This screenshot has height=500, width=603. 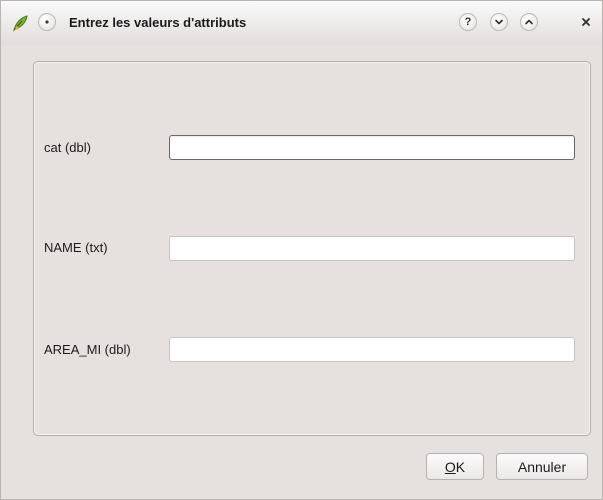 I want to click on help-icon: ?, so click(x=468, y=22).